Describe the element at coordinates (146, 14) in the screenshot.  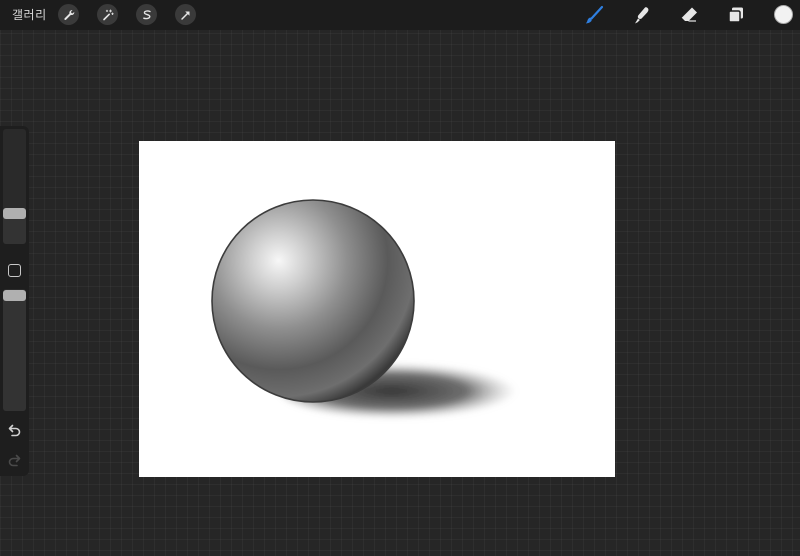
I see `selection-s-icon` at that location.